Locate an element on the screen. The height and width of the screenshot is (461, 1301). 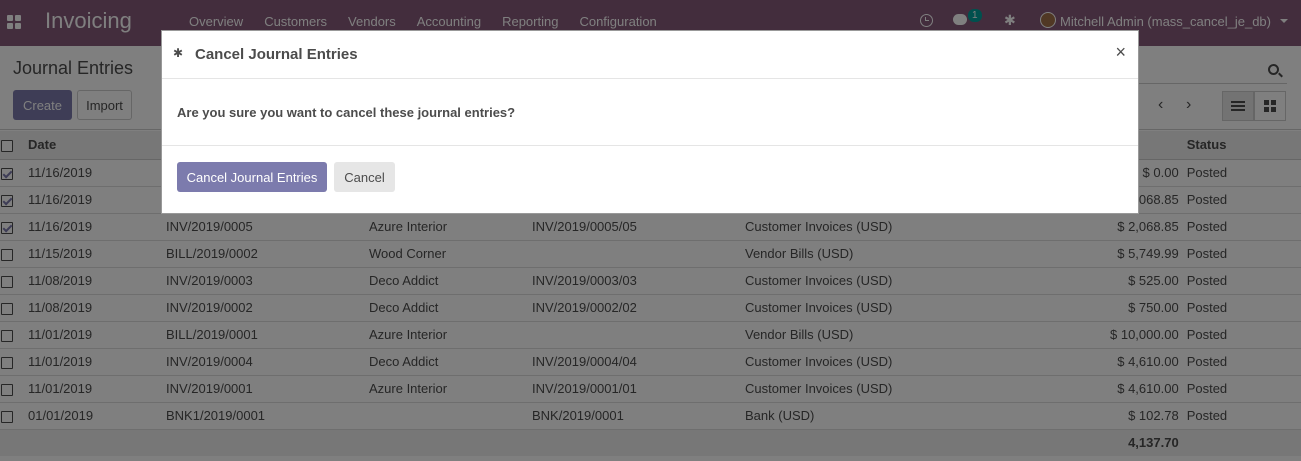
close-icon: × is located at coordinates (1120, 52).